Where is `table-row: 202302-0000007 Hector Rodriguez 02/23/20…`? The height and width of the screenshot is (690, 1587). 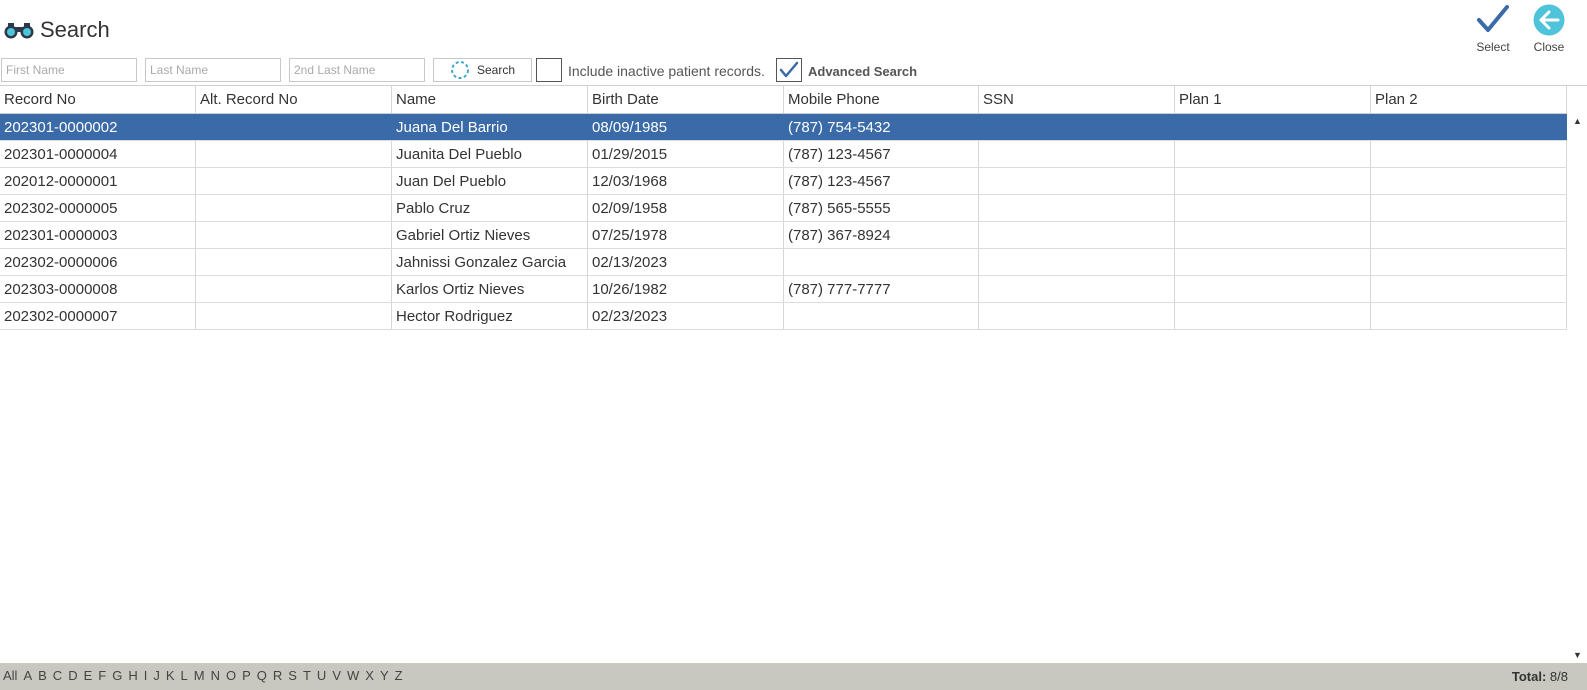
table-row: 202302-0000007 Hector Rodriguez 02/23/20… is located at coordinates (783, 316).